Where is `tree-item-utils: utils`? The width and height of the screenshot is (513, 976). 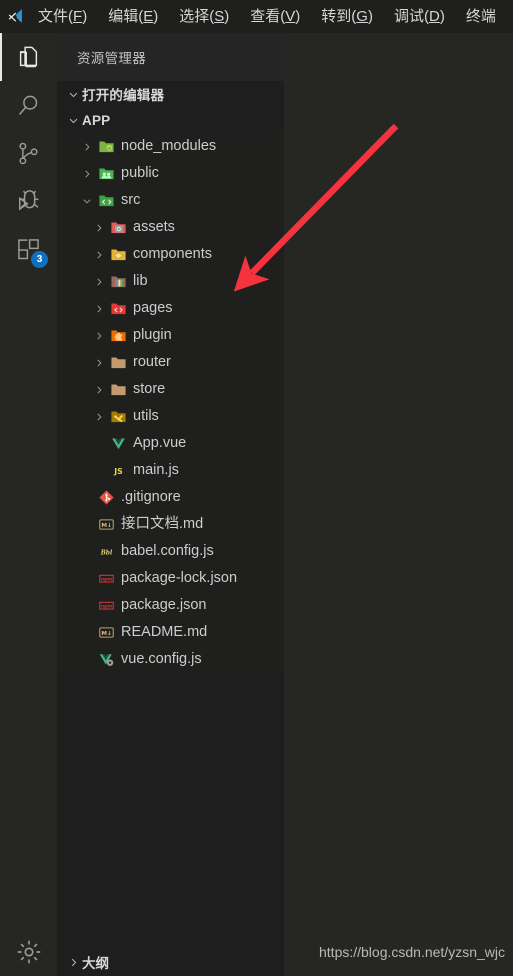 tree-item-utils: utils is located at coordinates (170, 416).